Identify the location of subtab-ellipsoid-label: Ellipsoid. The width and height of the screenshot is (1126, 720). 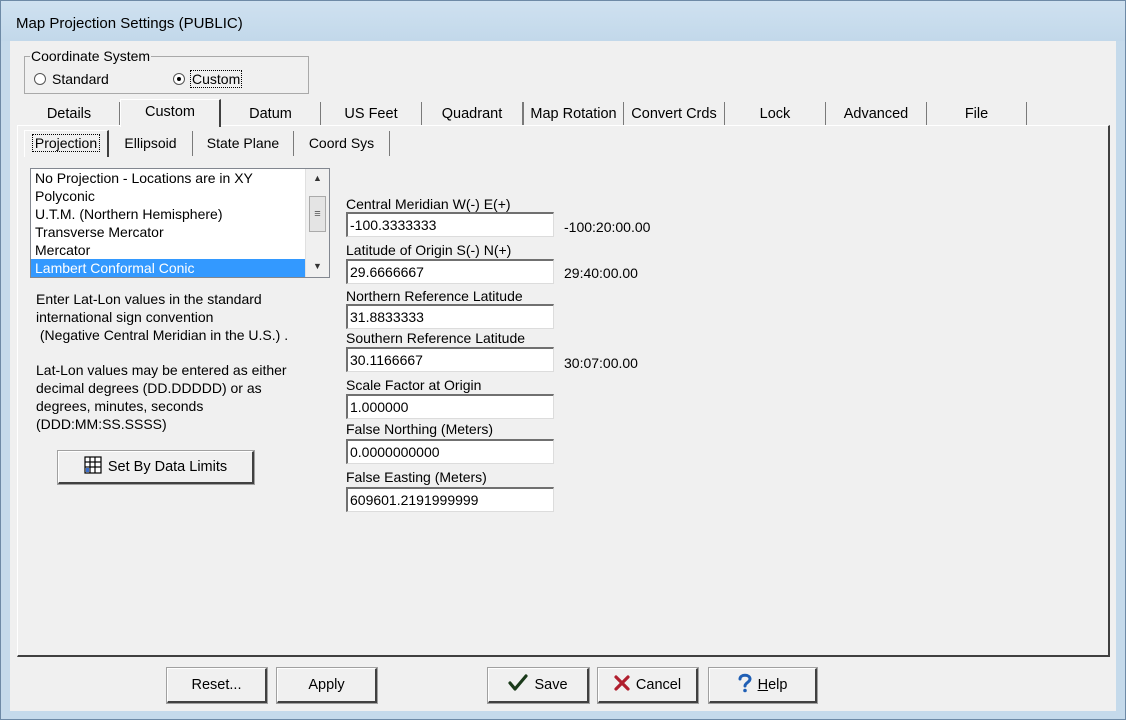
(150, 143).